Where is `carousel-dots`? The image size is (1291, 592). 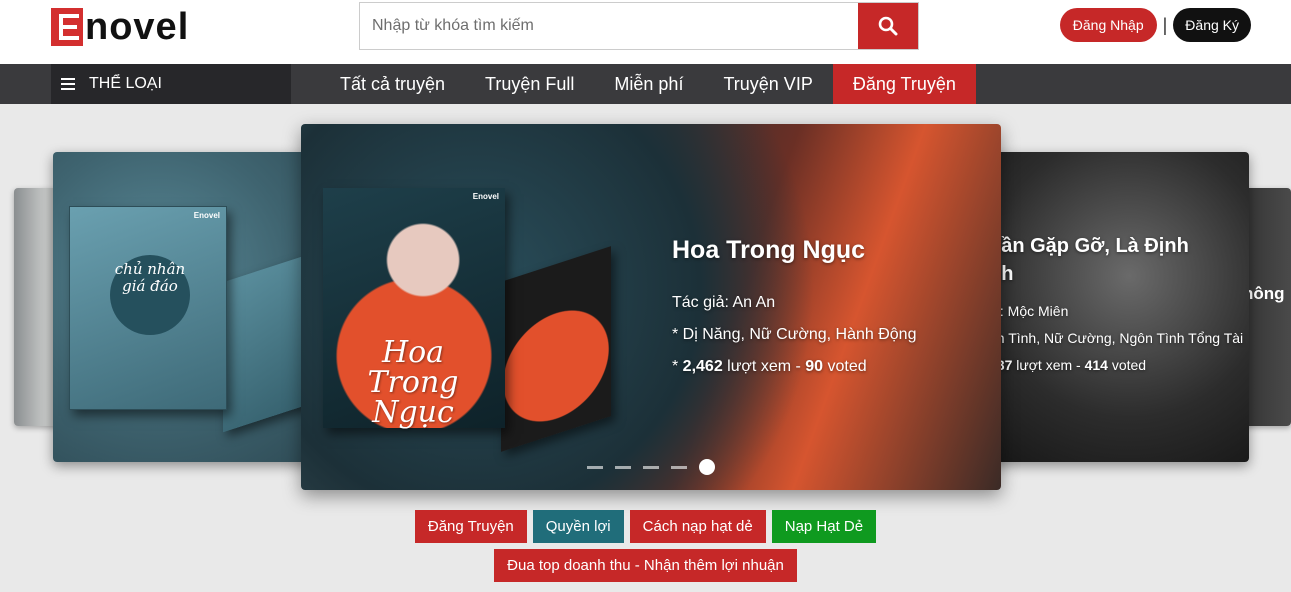 carousel-dots is located at coordinates (651, 467).